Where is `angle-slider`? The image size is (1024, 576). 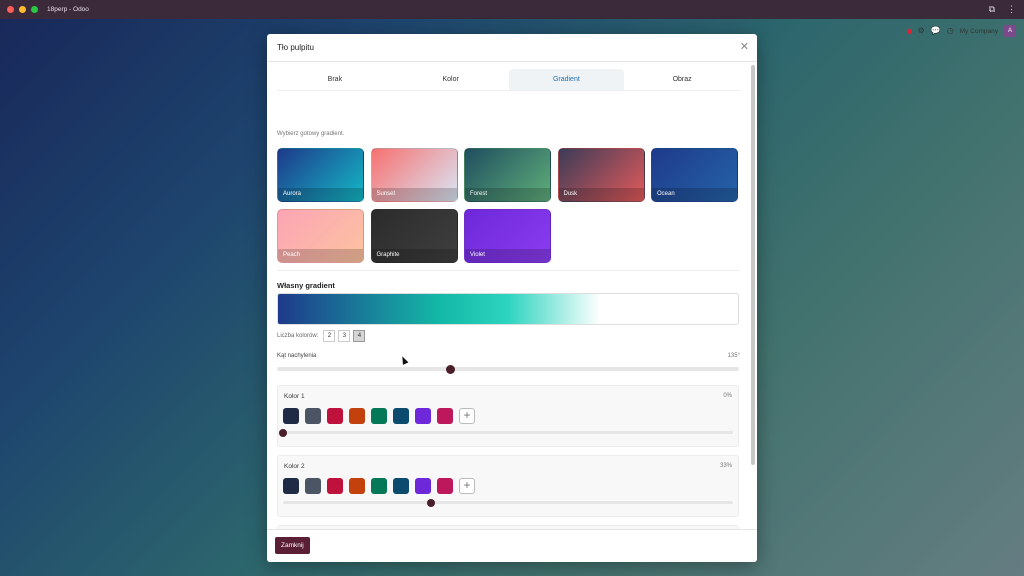
angle-slider is located at coordinates (508, 369).